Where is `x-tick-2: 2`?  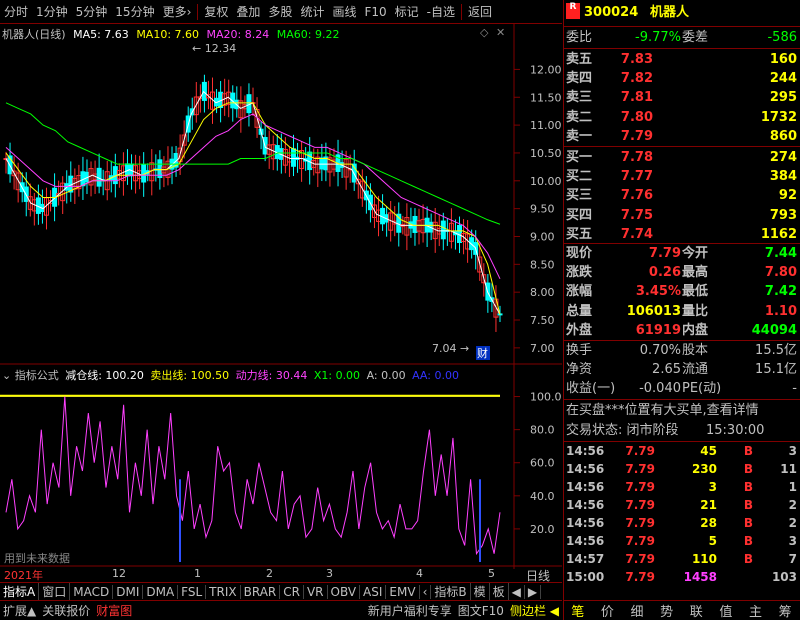
x-tick-2: 2 is located at coordinates (269, 573).